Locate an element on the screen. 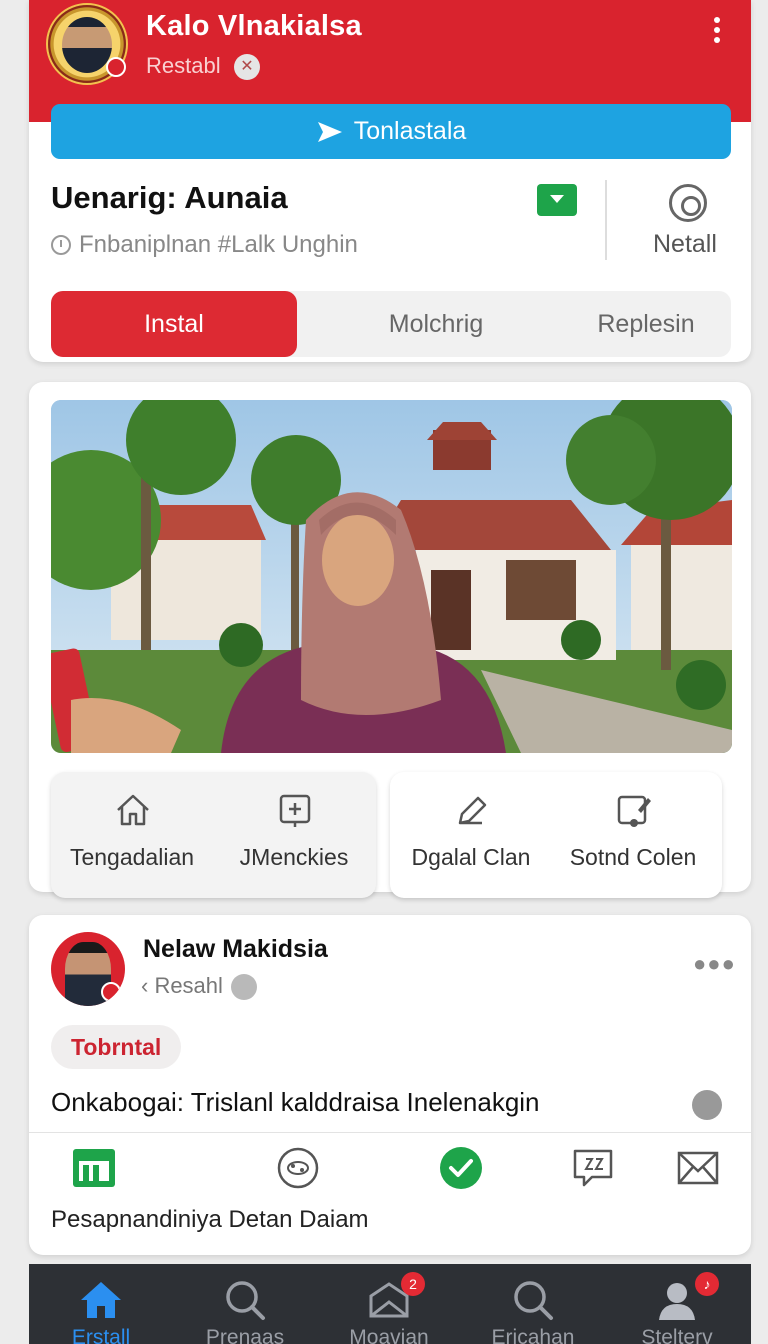  nav-label: Stelterv is located at coordinates (677, 1335).